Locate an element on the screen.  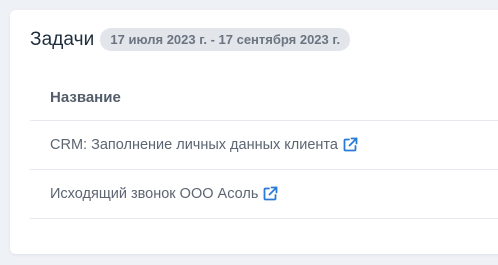
date-range-badge: 17 июля 2023 г. - 17 сентября 2023 г. is located at coordinates (225, 39).